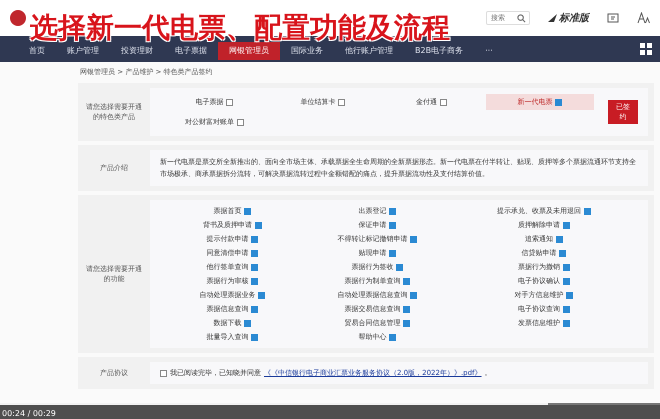 This screenshot has width=660, height=419. I want to click on grid-icon, so click(646, 49).